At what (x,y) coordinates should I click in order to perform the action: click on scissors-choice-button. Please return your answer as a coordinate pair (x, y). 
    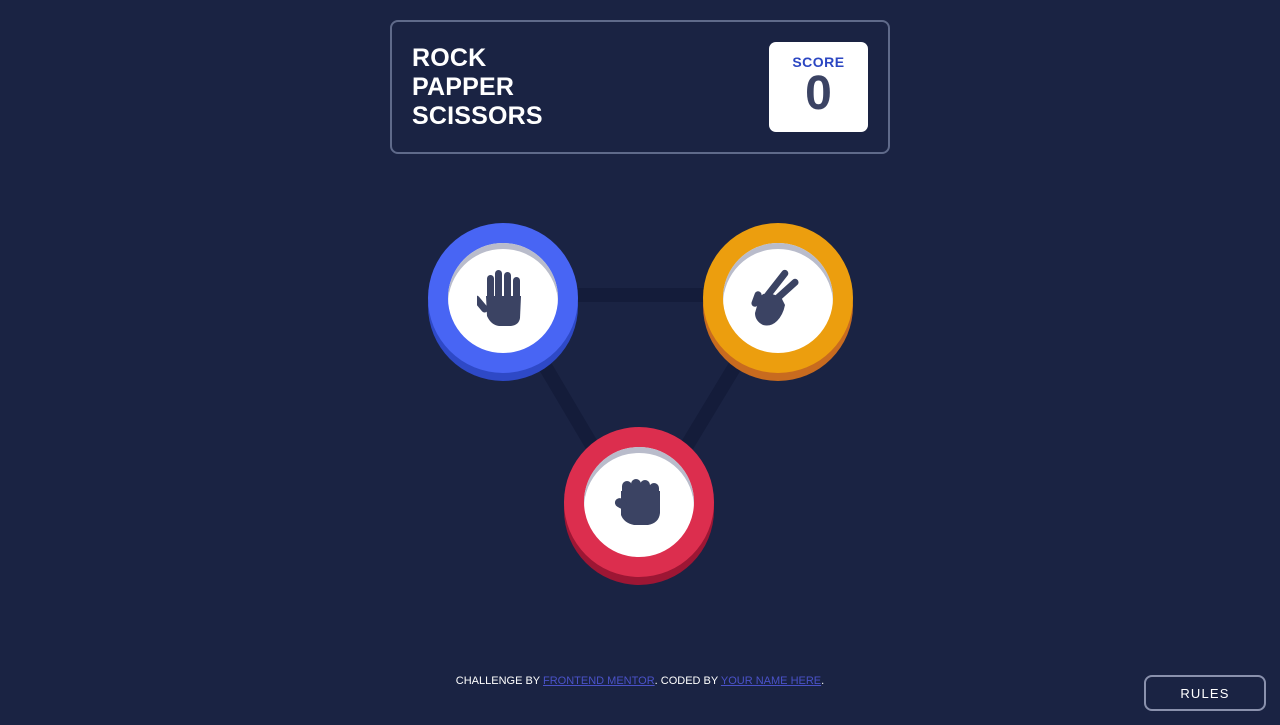
    Looking at the image, I should click on (778, 302).